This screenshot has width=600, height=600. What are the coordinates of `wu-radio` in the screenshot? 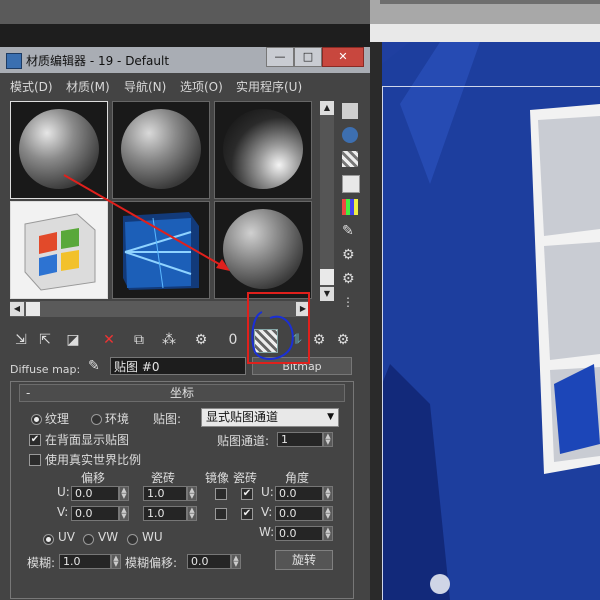 It's located at (132, 539).